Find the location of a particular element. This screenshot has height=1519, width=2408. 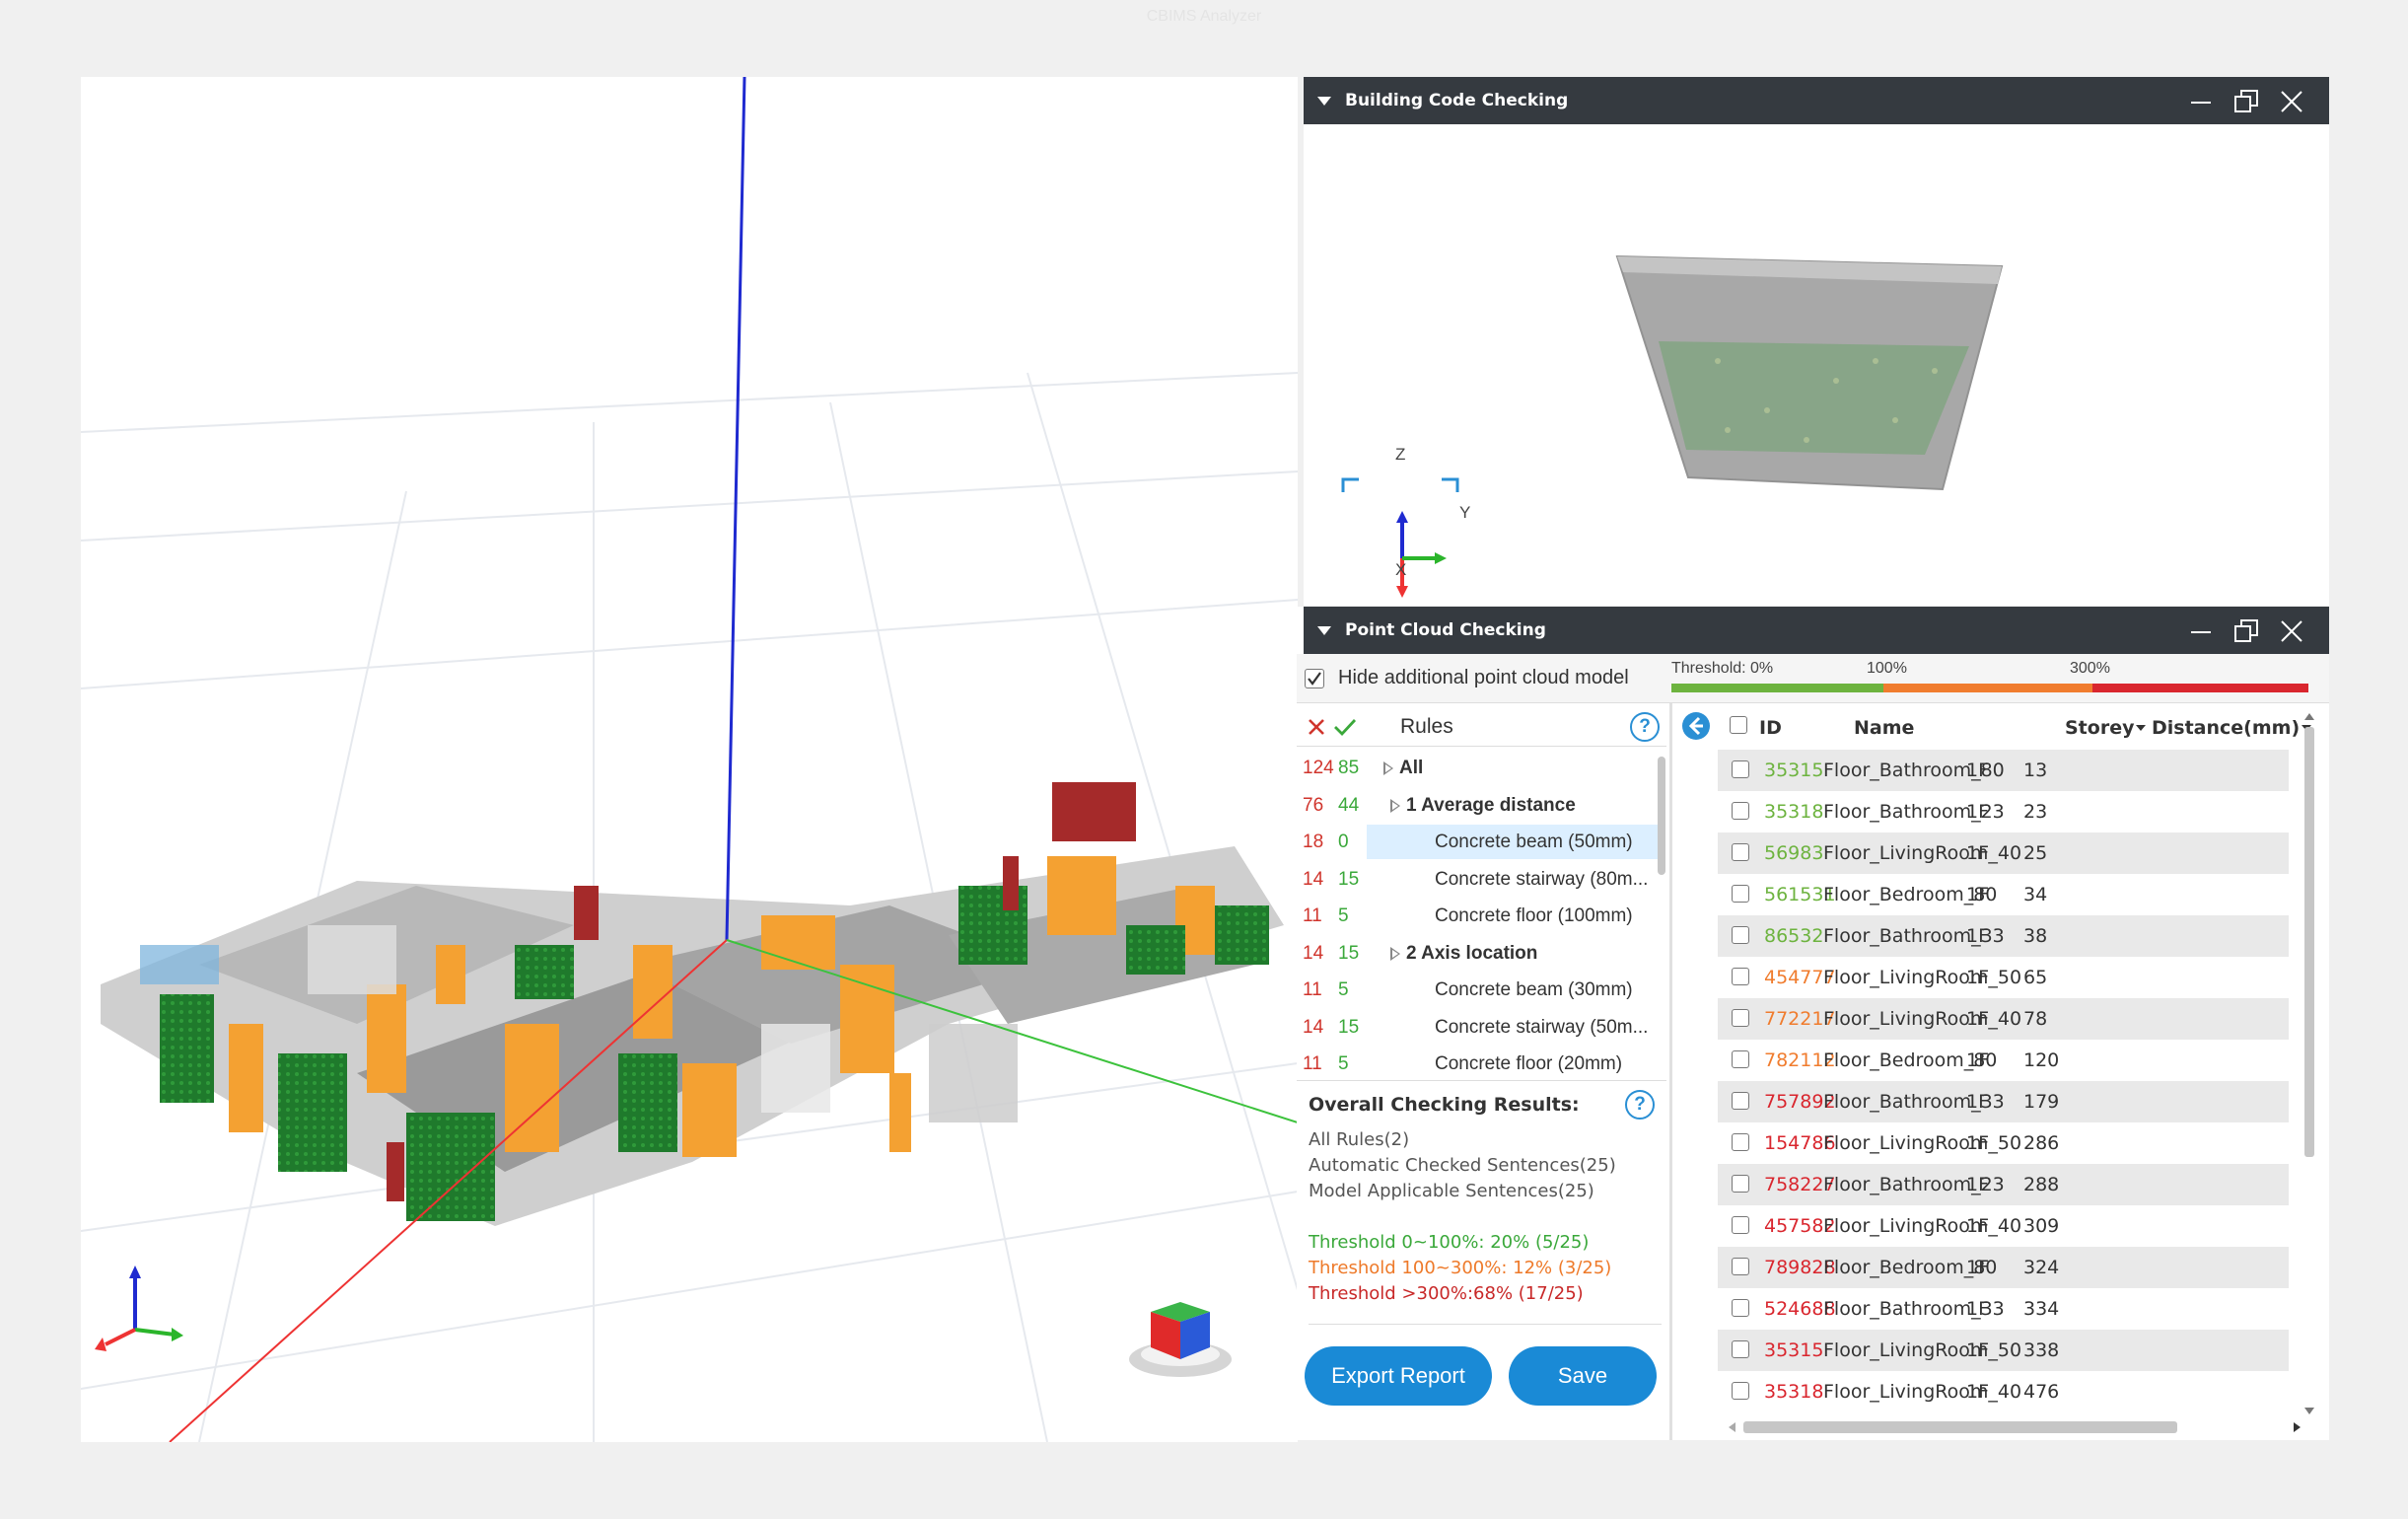

results-help-icon: ? is located at coordinates (1640, 1105).